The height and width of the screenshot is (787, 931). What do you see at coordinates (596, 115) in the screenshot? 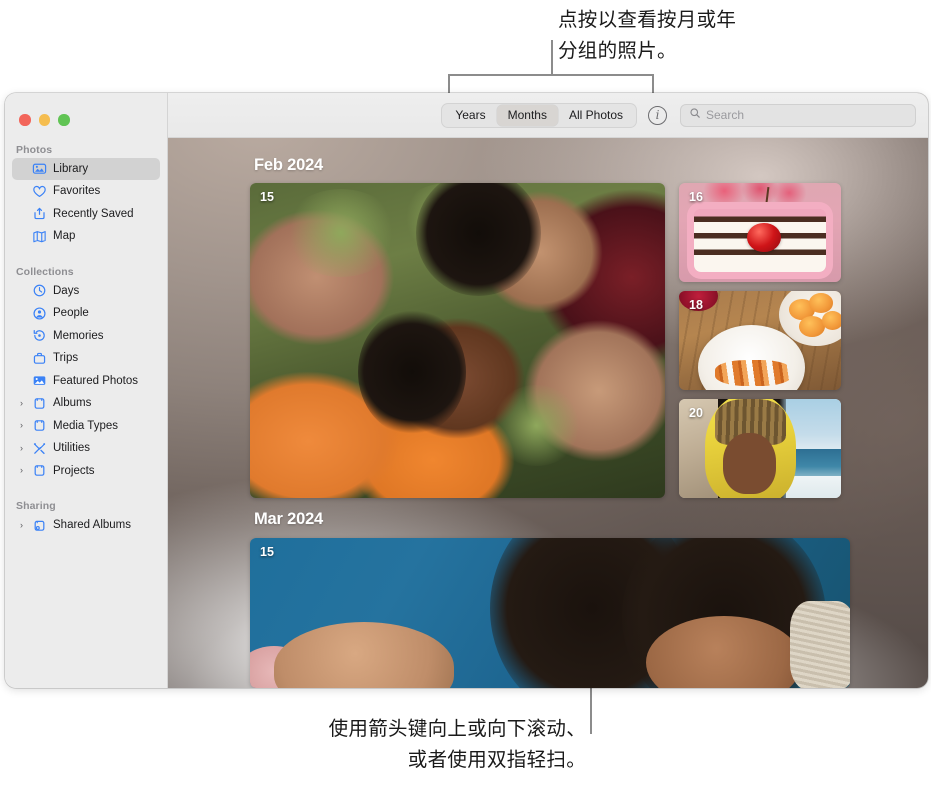
I see `tab-all-photos: All Photos` at bounding box center [596, 115].